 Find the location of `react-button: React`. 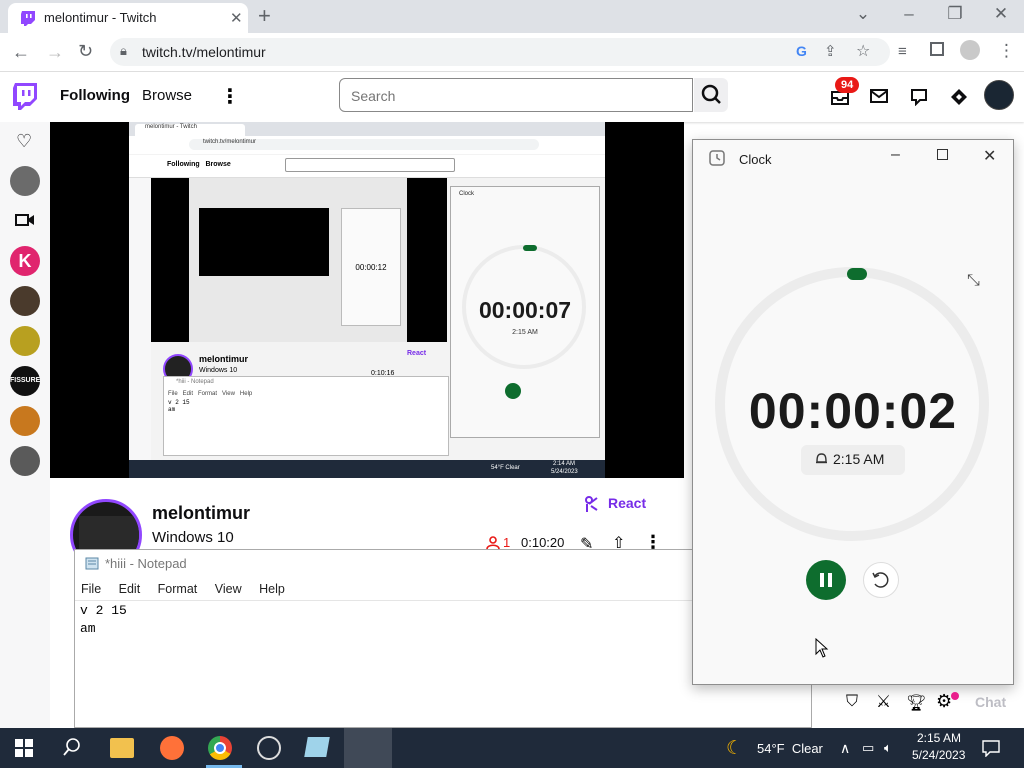

react-button: React is located at coordinates (627, 503).